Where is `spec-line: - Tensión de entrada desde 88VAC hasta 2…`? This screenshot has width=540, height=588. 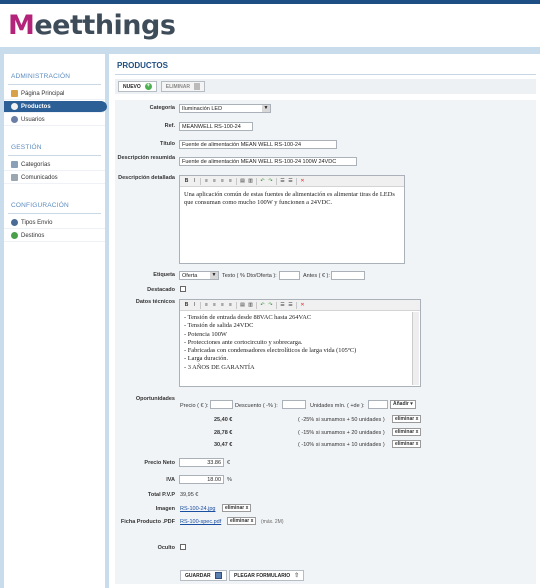
spec-line: - Tensión de entrada desde 88VAC hasta 2… is located at coordinates (248, 317).